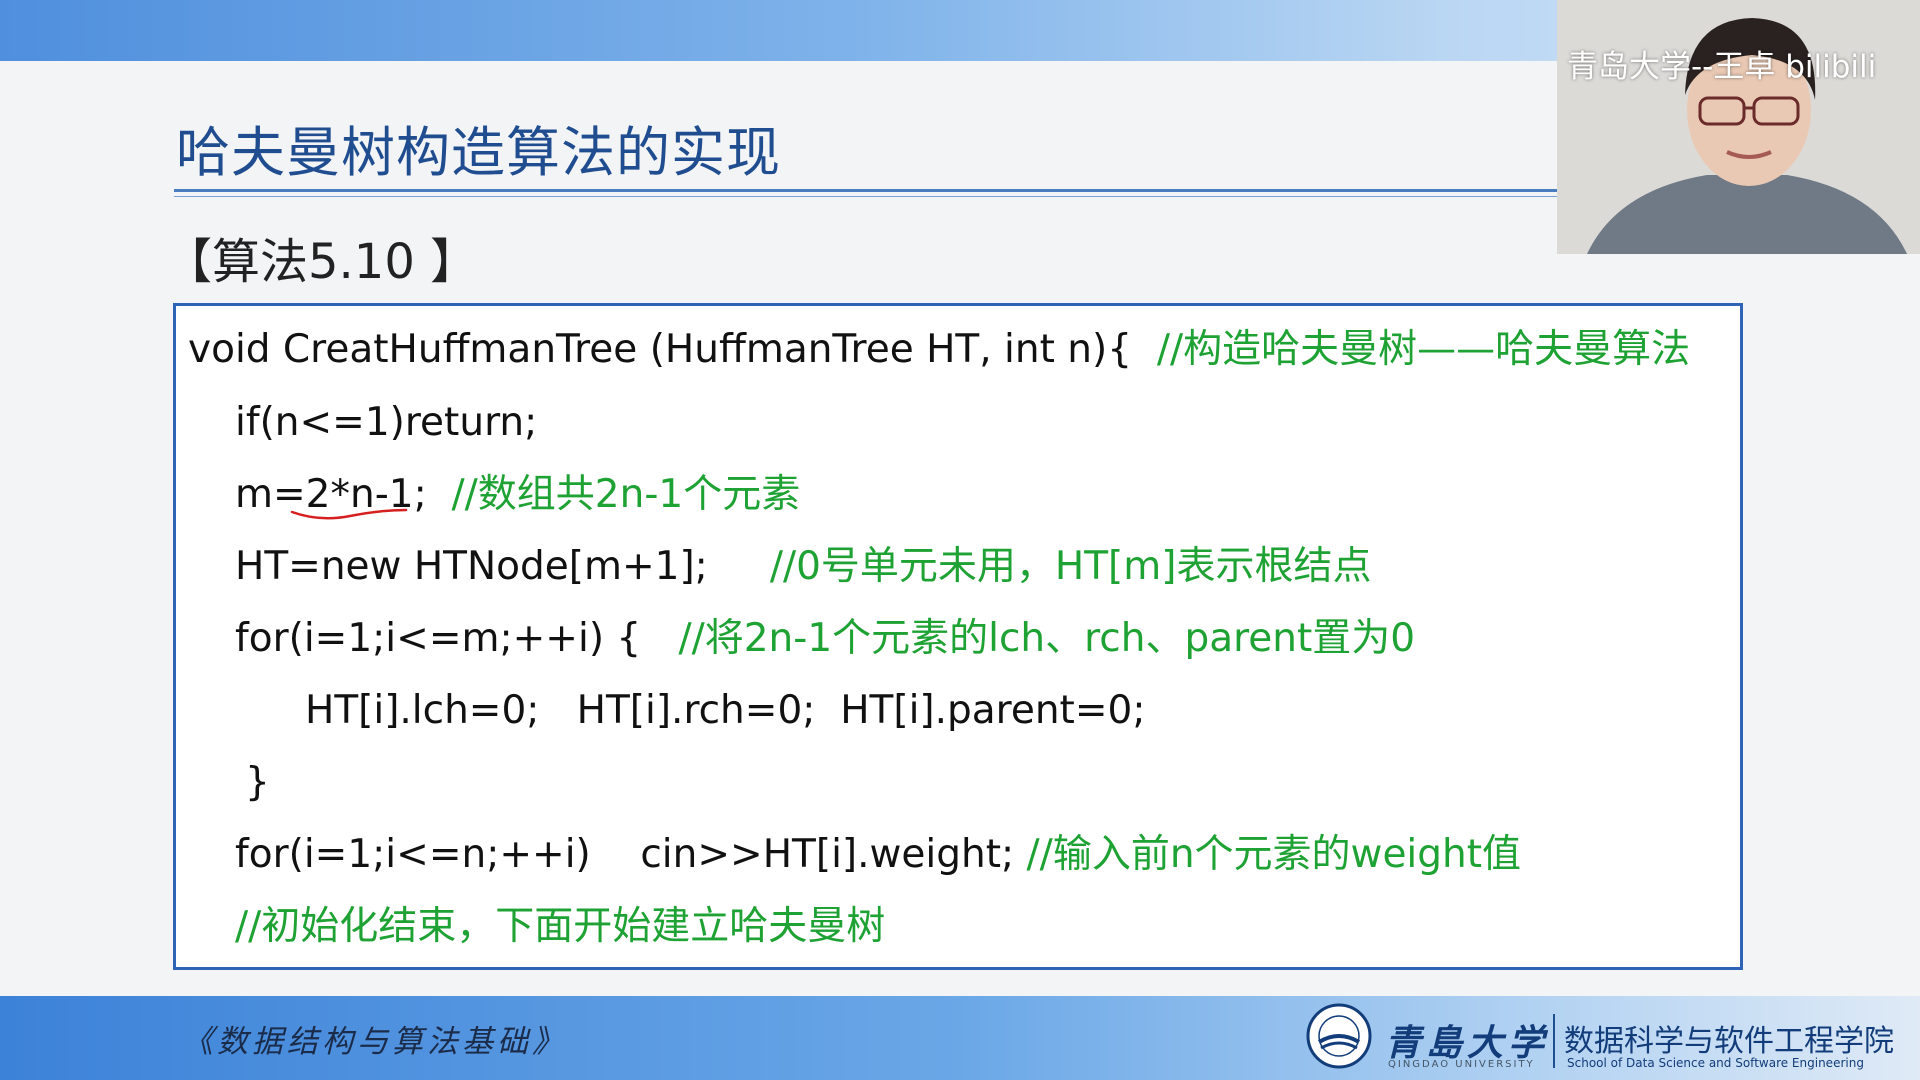 This screenshot has width=1920, height=1080. I want to click on code-text: if(n<=1)return;, so click(386, 422).